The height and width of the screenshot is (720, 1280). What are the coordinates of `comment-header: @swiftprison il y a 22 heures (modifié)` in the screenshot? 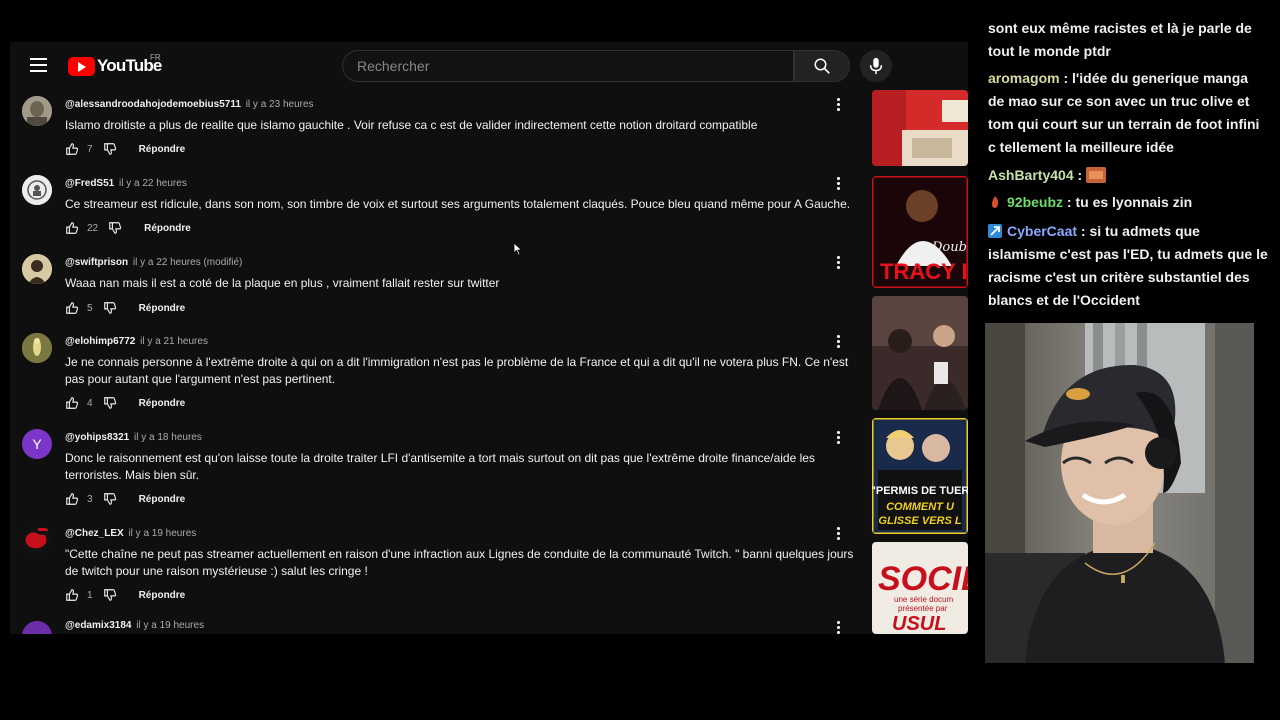 It's located at (153, 262).